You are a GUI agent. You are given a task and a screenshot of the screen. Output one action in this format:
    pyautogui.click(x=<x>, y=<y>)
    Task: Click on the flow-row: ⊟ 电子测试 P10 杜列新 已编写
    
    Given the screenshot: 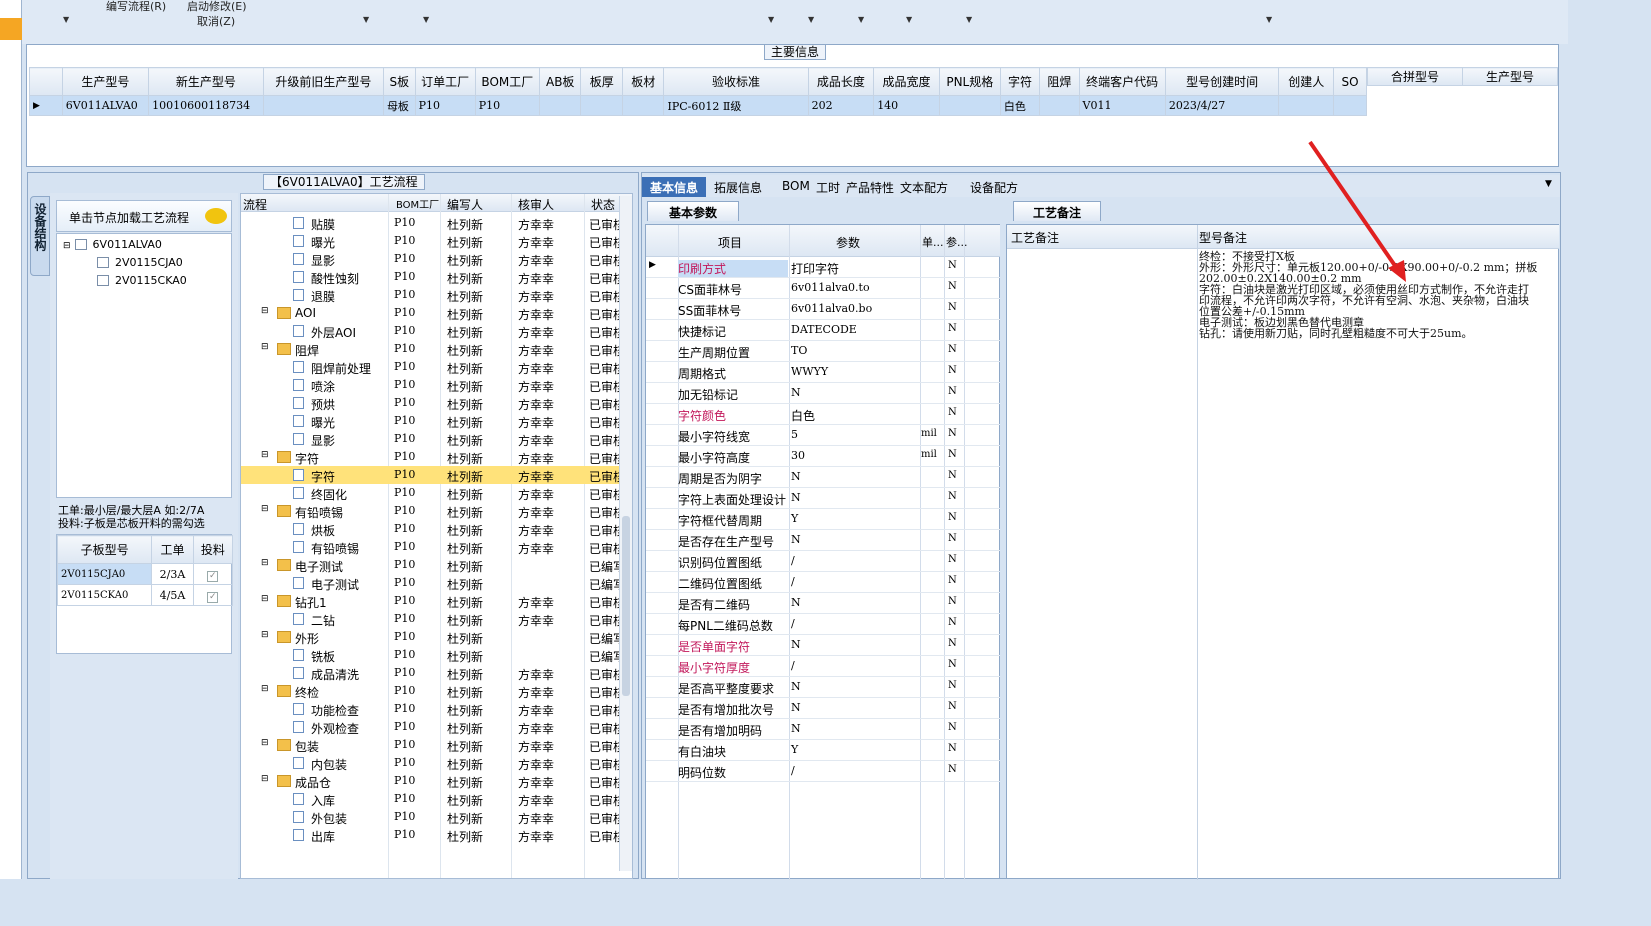 What is the action you would take?
    pyautogui.click(x=436, y=565)
    